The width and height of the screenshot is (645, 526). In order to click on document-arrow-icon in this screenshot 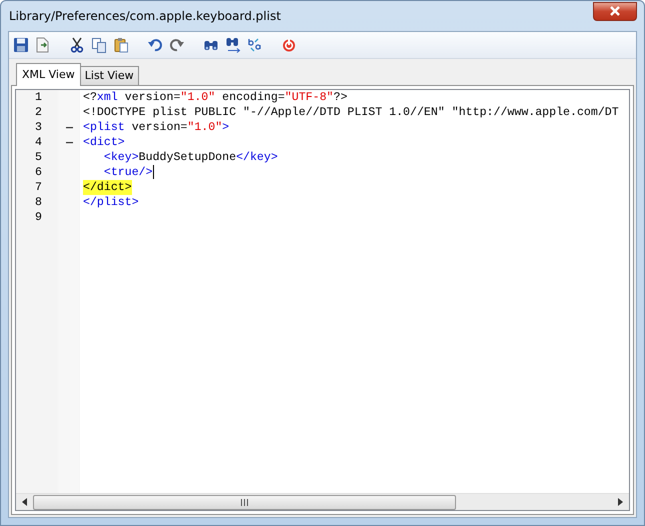, I will do `click(43, 45)`.